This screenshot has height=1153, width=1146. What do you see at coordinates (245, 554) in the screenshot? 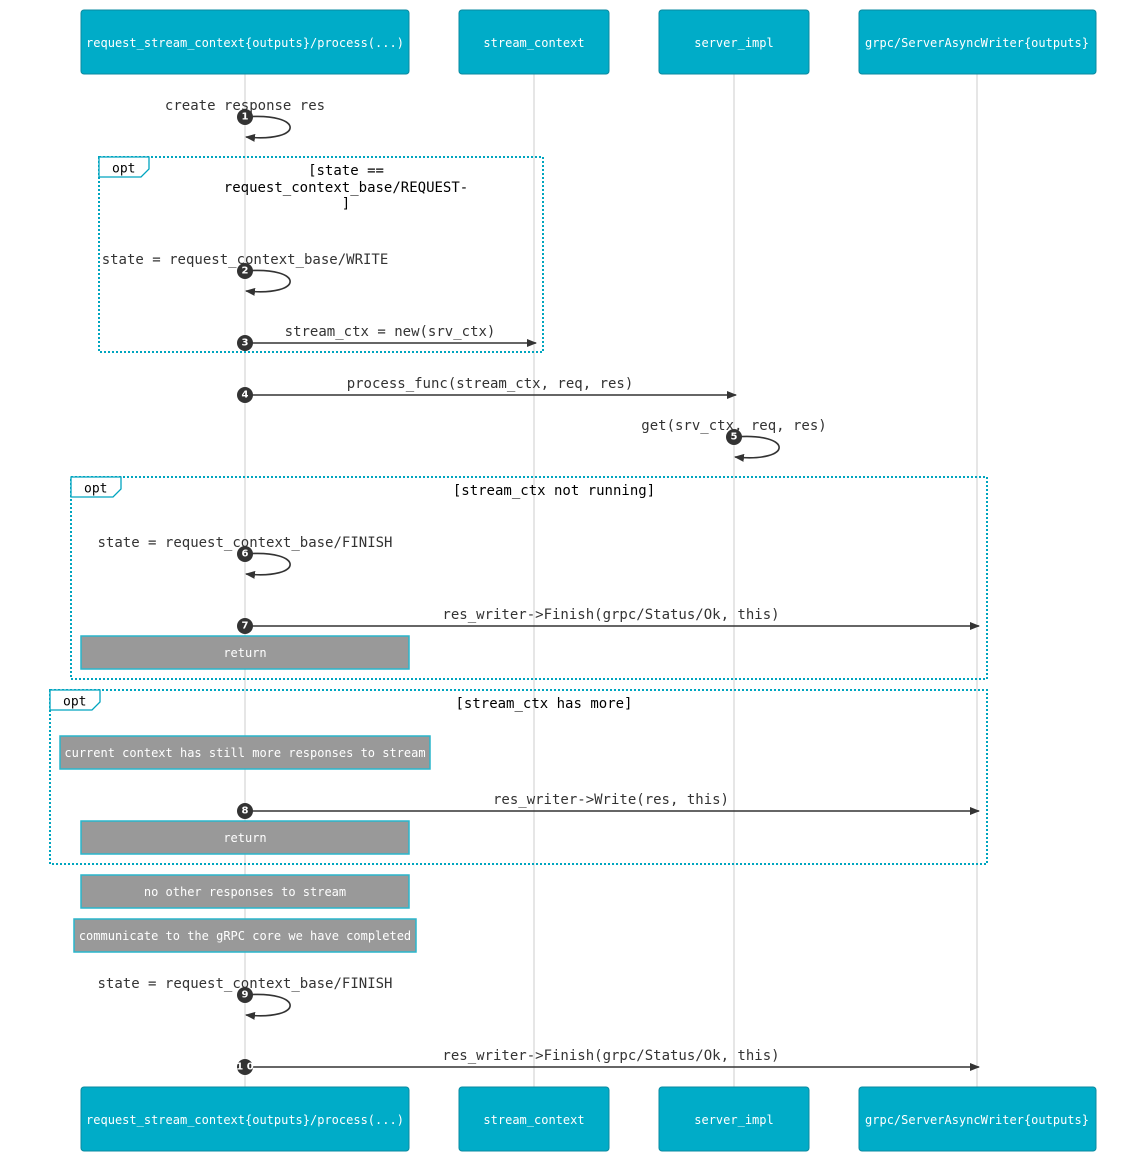
I see `sequence-number: 6` at bounding box center [245, 554].